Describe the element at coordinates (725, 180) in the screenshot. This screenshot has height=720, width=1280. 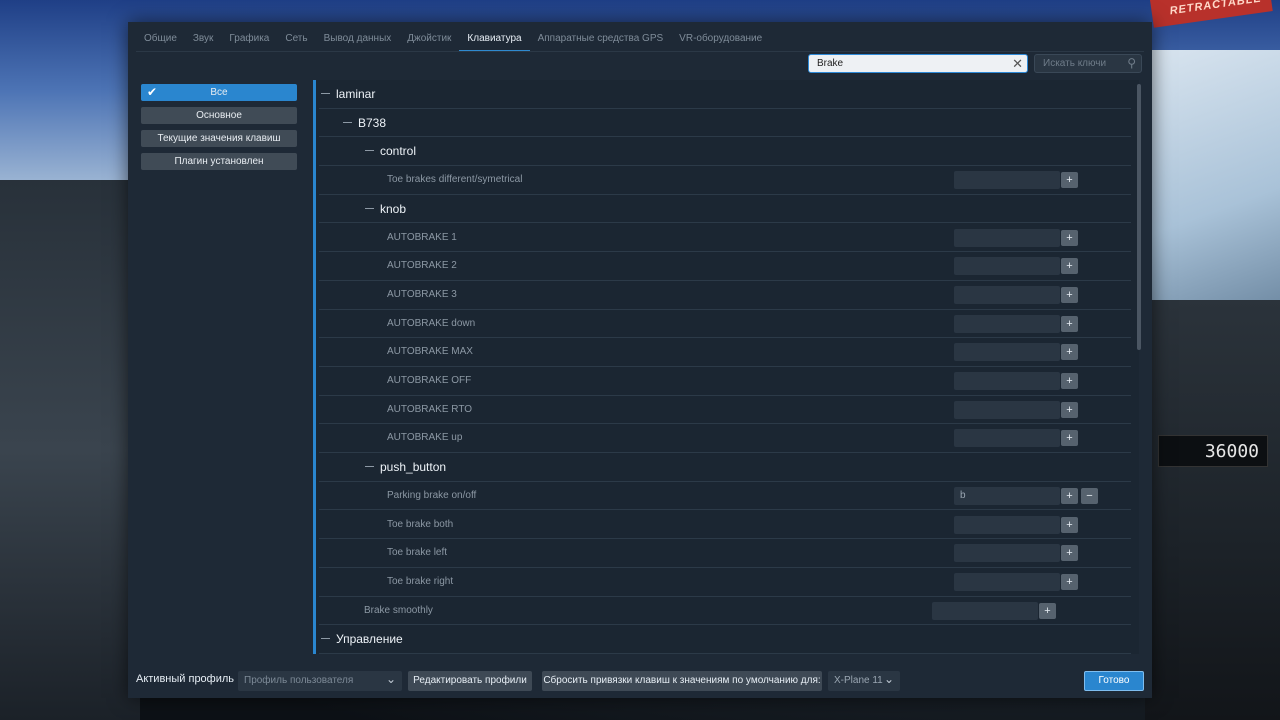
I see `key-binding-row: Toe brakes different/symetrical +` at that location.